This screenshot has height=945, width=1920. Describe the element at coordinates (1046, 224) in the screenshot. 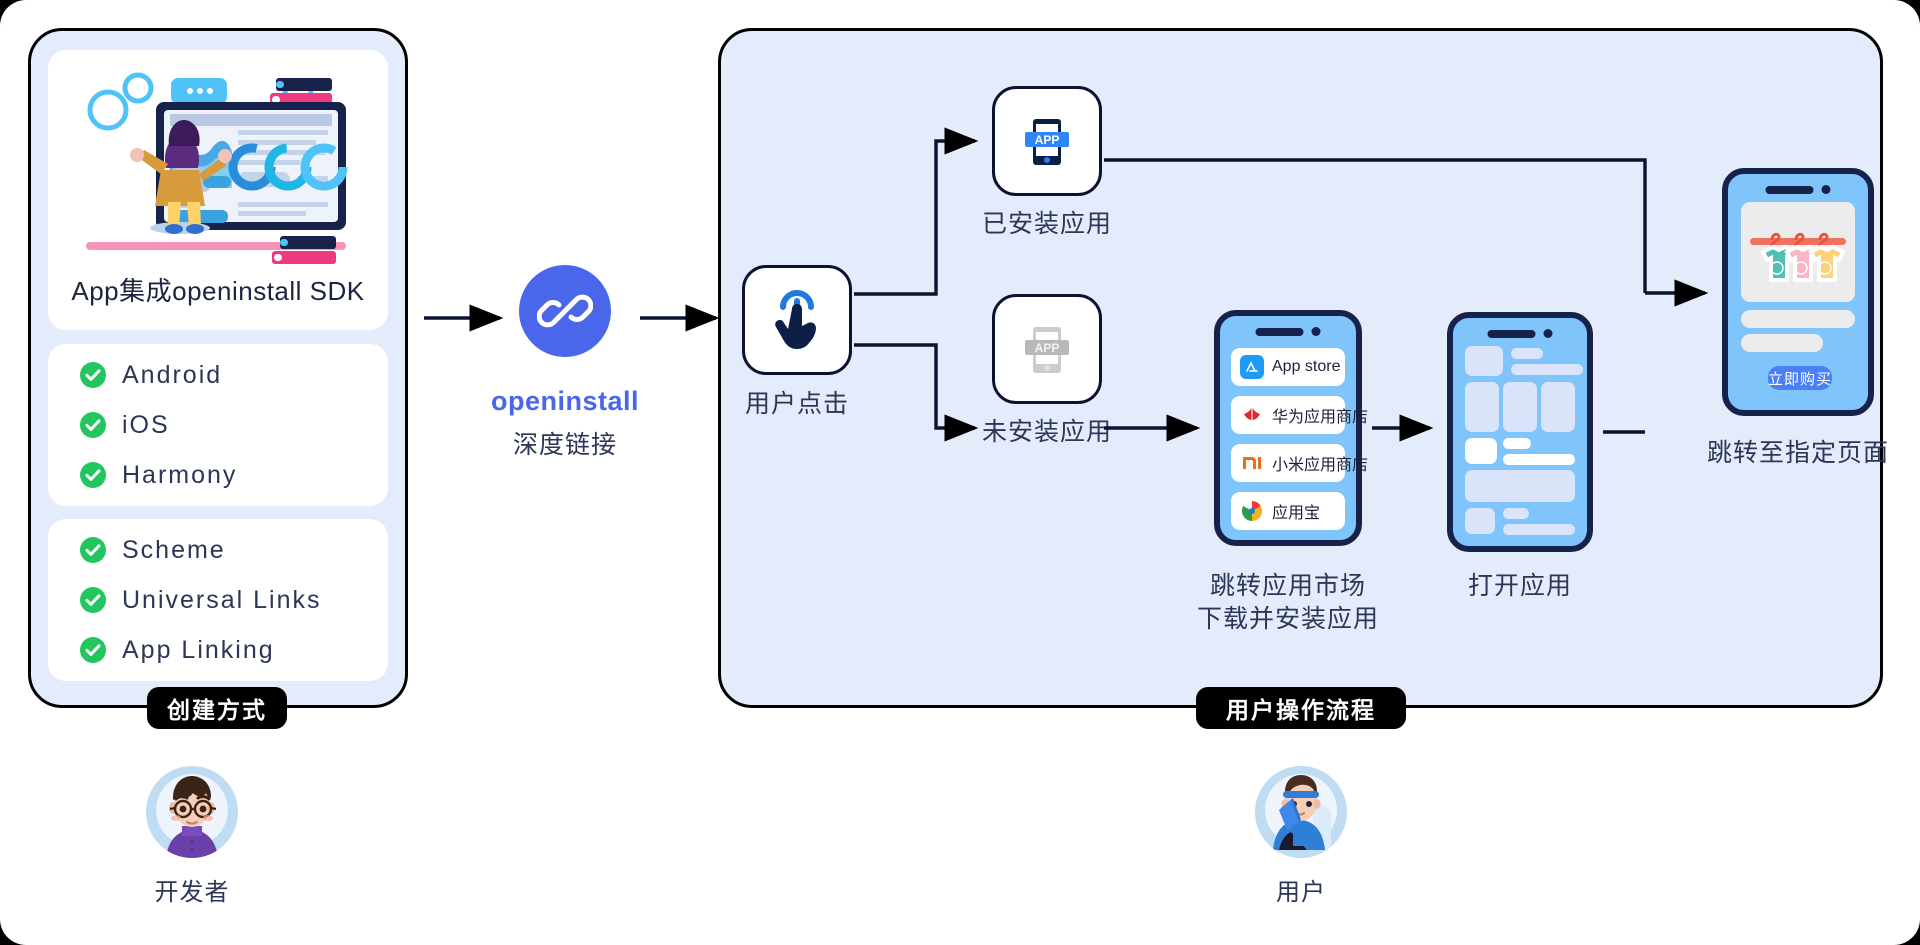

I see `label-app-installed: 已安装应用` at that location.